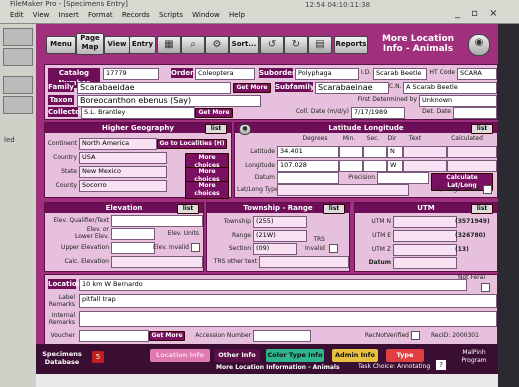 The height and width of the screenshot is (387, 519). I want to click on trs-other-field, so click(304, 262).